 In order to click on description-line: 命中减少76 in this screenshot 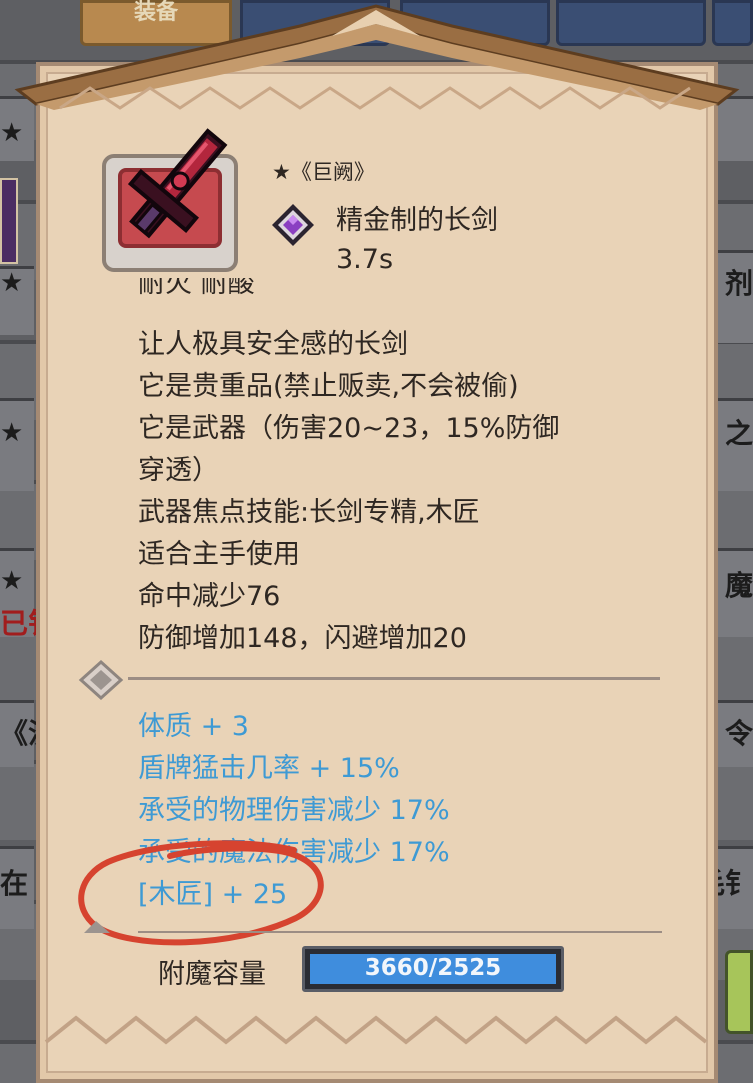, I will do `click(209, 596)`.